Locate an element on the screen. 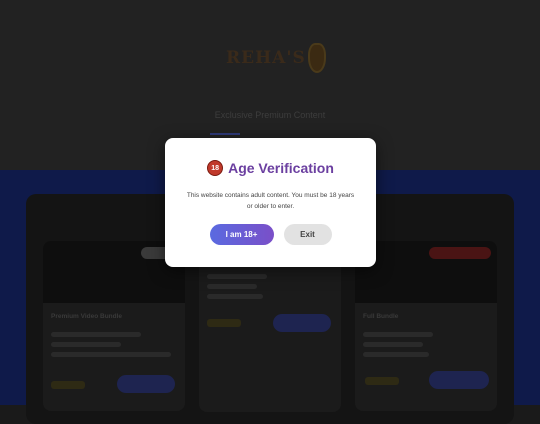 The width and height of the screenshot is (540, 424). modal-title-text: Age Verification is located at coordinates (281, 168).